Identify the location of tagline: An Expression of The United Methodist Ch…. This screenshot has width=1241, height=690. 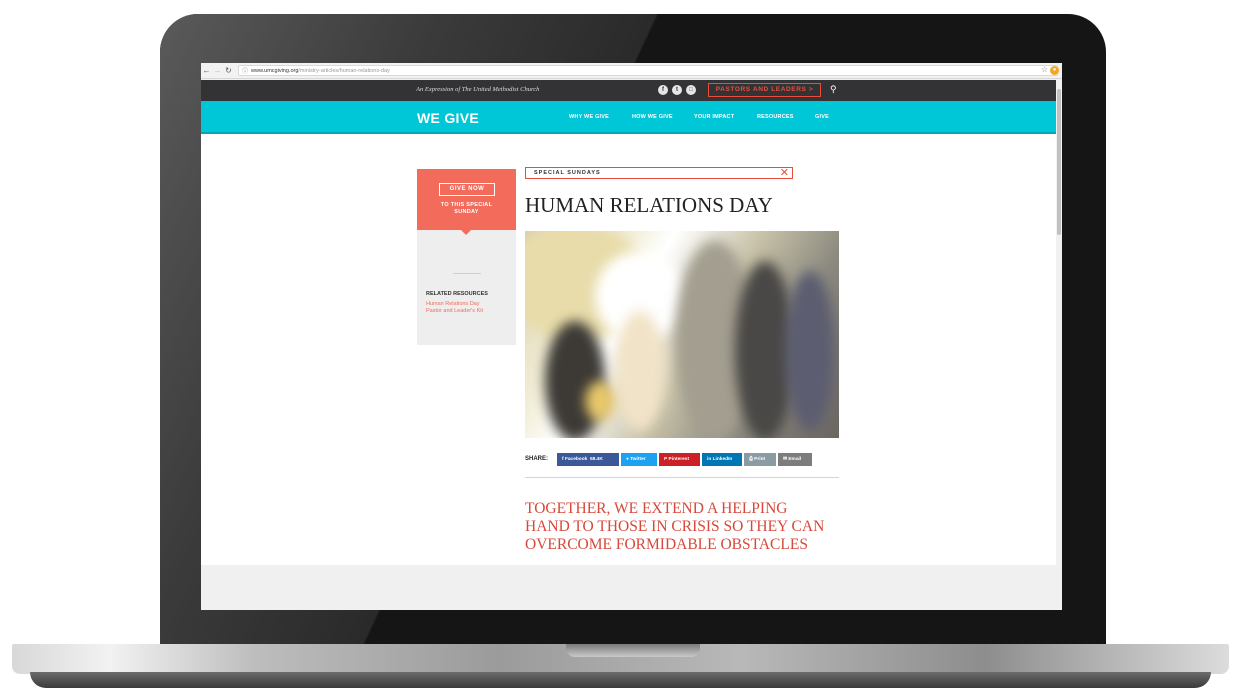
(478, 89).